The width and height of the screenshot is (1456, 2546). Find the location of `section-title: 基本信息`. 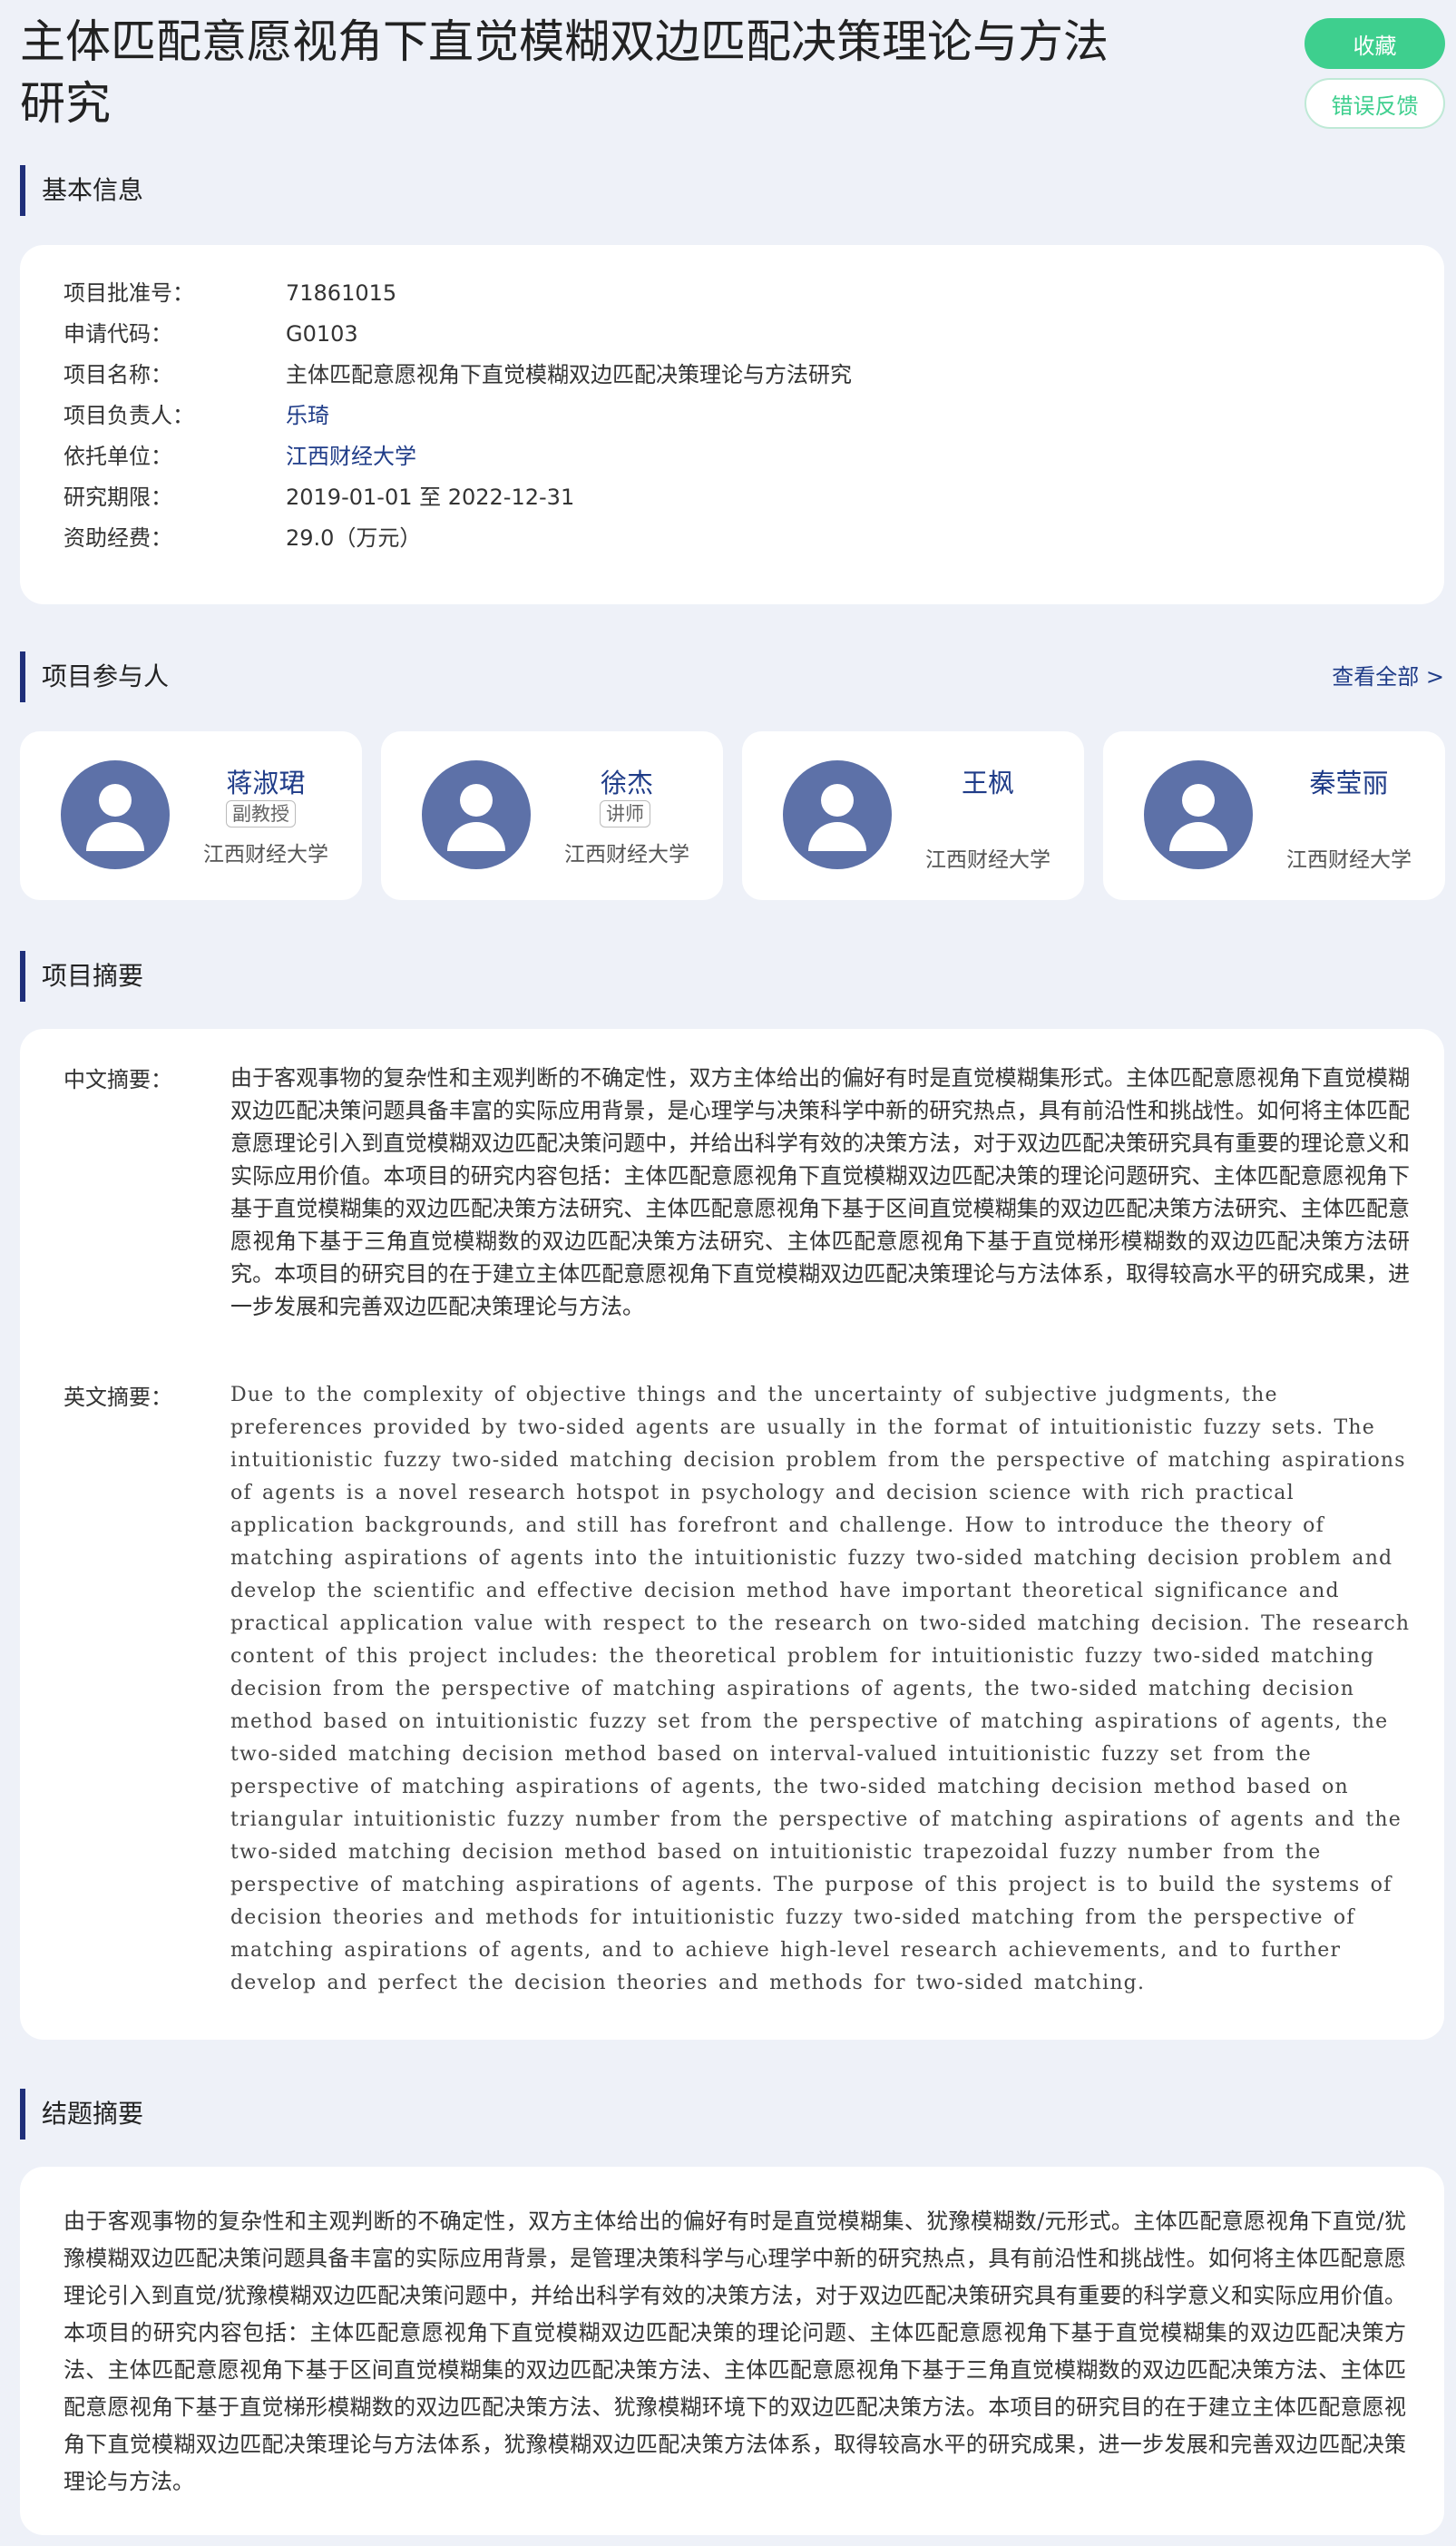

section-title: 基本信息 is located at coordinates (93, 190).